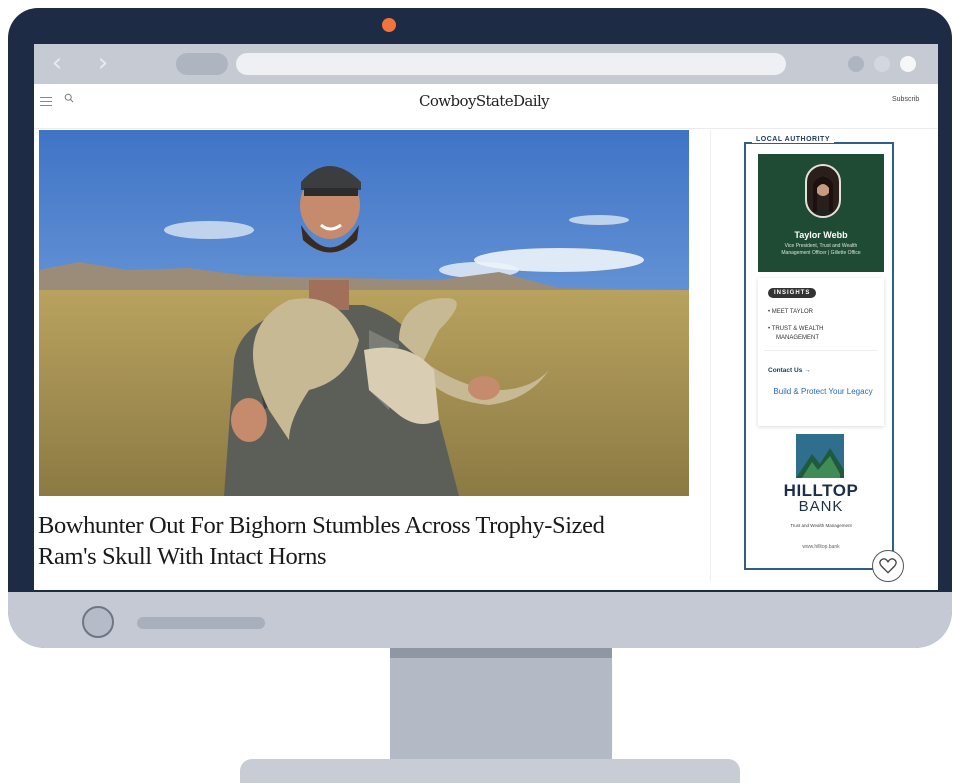  What do you see at coordinates (905, 99) in the screenshot?
I see `subscribe-link: Subscrib` at bounding box center [905, 99].